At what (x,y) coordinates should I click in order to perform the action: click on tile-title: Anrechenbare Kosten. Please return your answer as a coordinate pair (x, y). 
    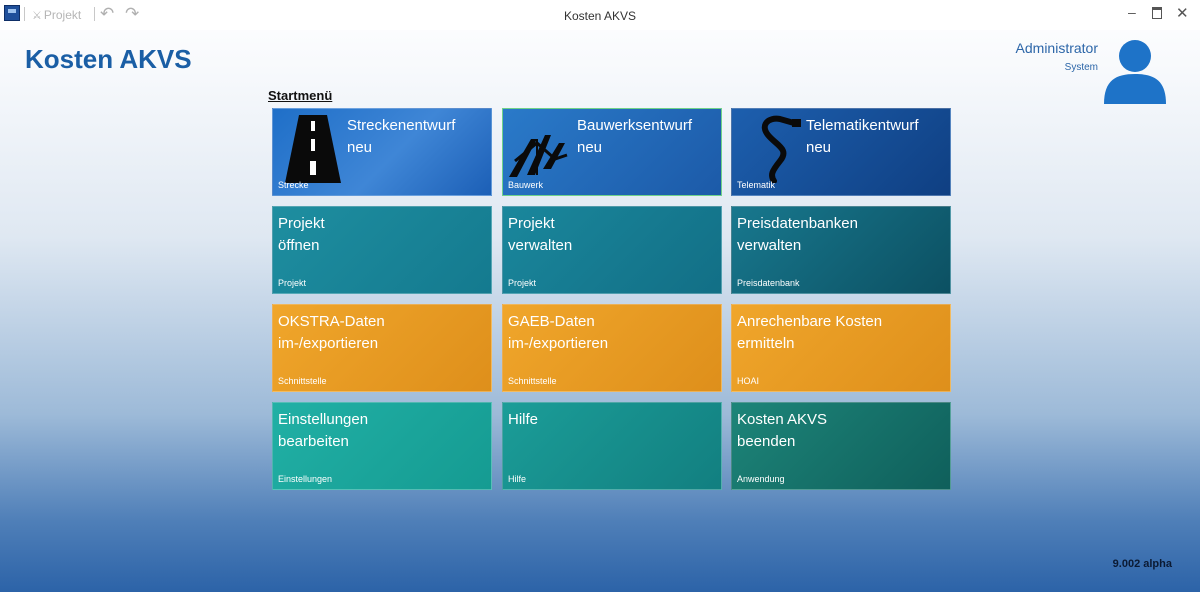
    Looking at the image, I should click on (810, 321).